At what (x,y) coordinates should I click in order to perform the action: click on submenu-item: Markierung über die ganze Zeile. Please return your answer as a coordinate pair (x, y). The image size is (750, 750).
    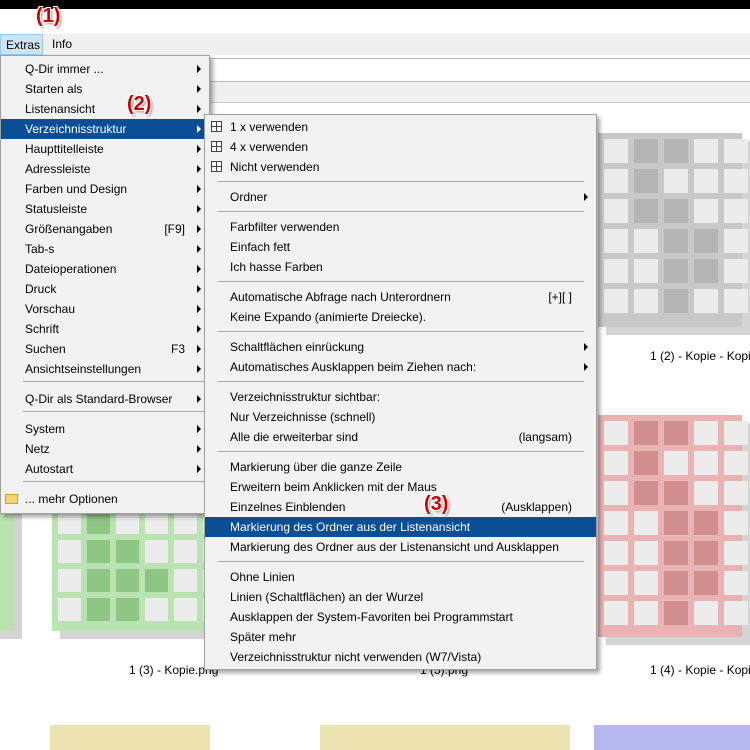
    Looking at the image, I should click on (400, 467).